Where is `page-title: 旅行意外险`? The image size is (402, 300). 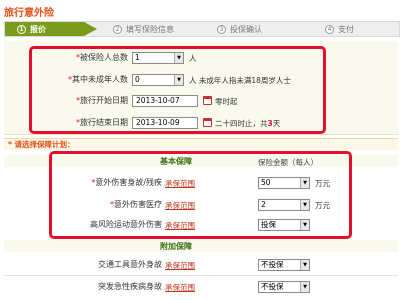
page-title: 旅行意外险 is located at coordinates (29, 13).